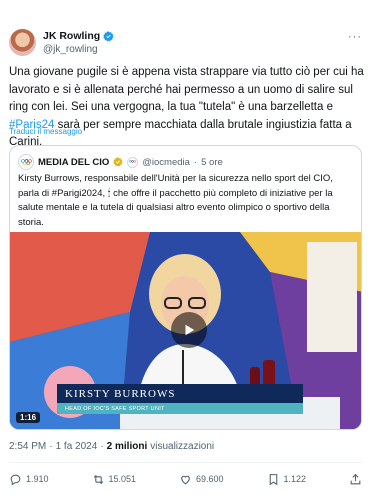 The image size is (371, 500). I want to click on heart-icon, so click(185, 479).